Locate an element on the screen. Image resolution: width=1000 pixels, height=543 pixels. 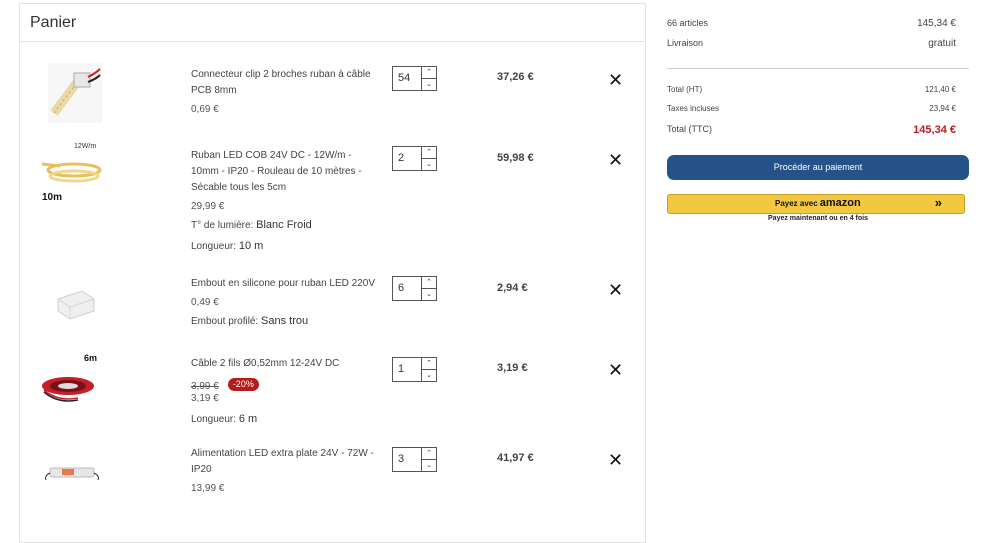
summary-row-ttc: Total (TTC) 145,34 € is located at coordinates (811, 130).